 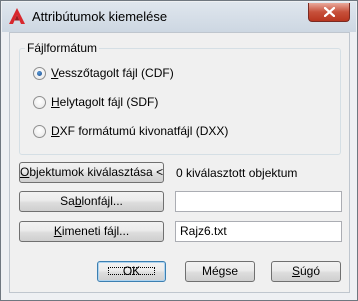 I want to click on ok-label: OK, so click(x=131, y=271).